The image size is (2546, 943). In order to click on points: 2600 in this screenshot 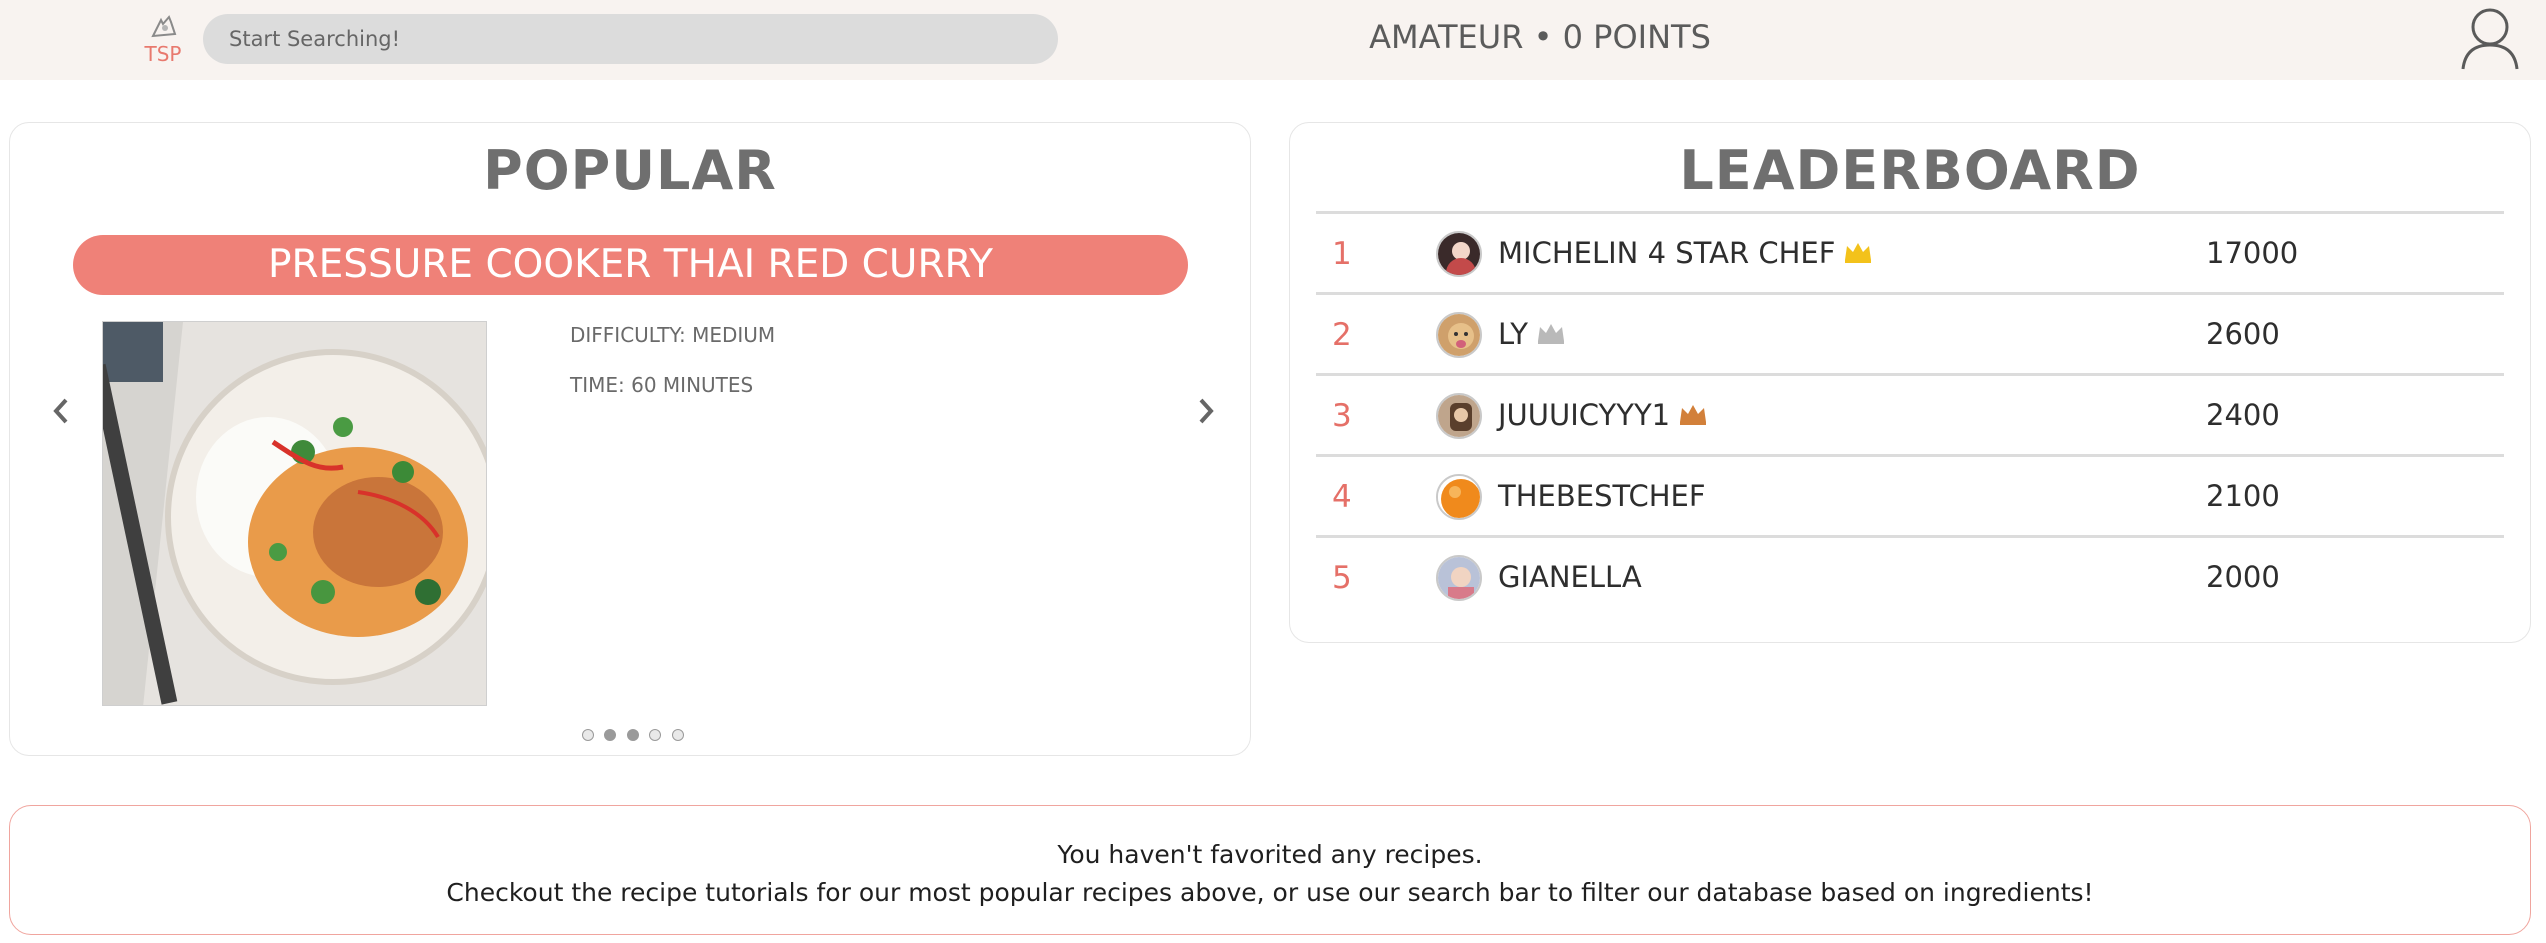, I will do `click(2243, 334)`.